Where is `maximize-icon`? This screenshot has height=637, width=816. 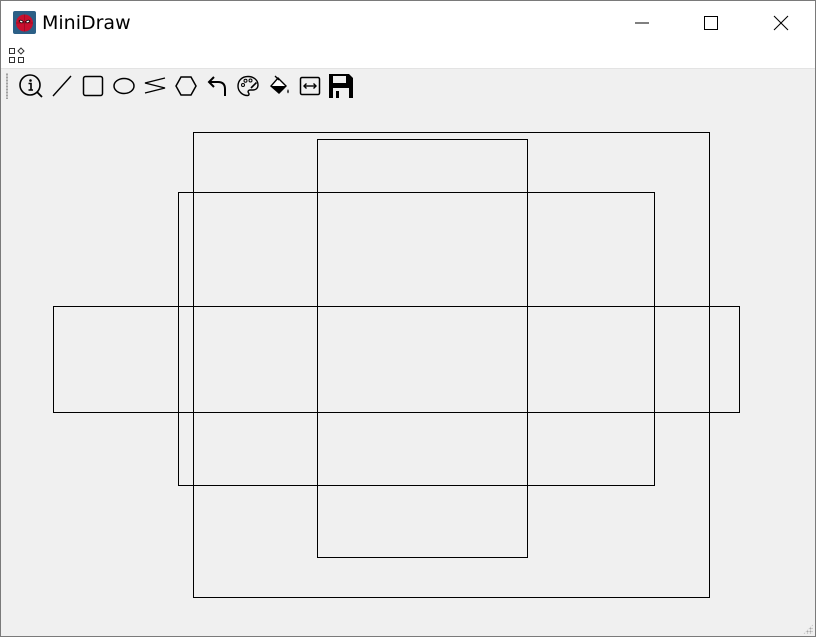
maximize-icon is located at coordinates (711, 23).